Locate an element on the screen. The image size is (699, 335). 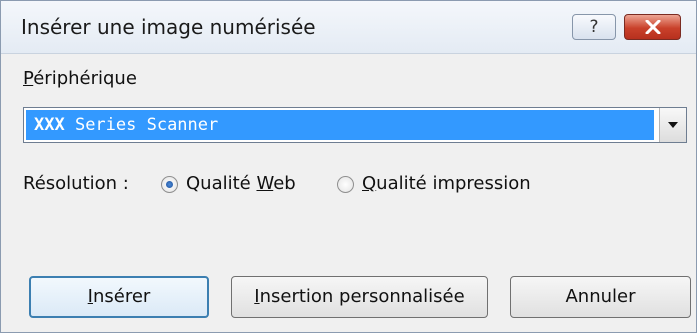
radio-web-quality: Qualité Web is located at coordinates (241, 185).